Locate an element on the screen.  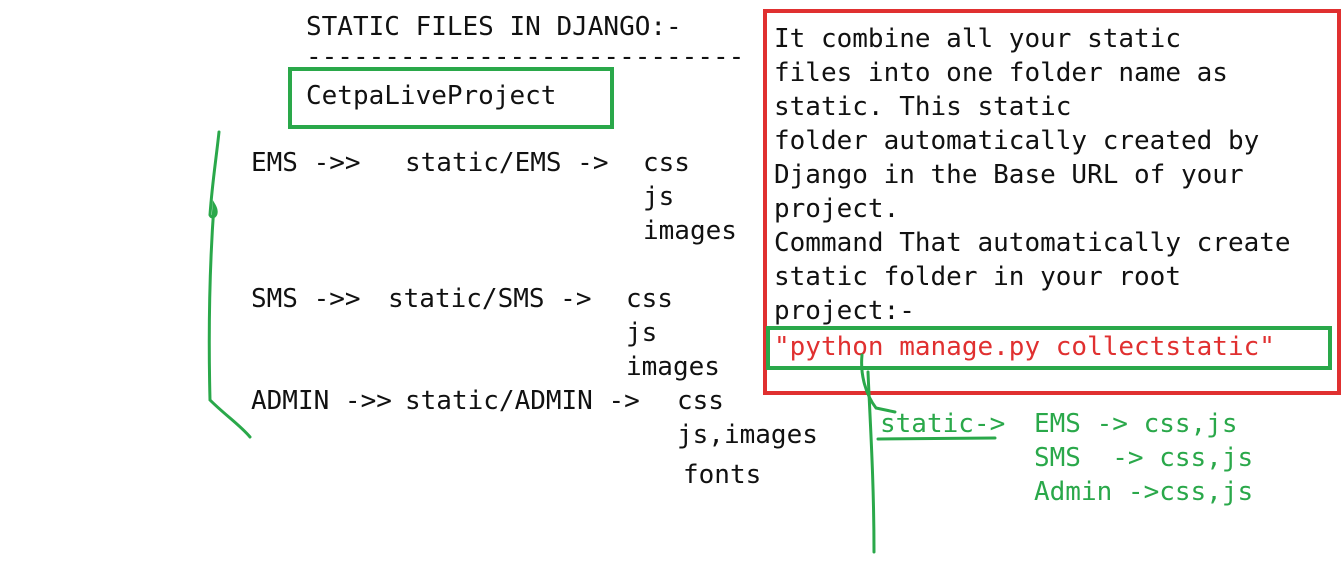
command-hook-stroke is located at coordinates (878, 383).